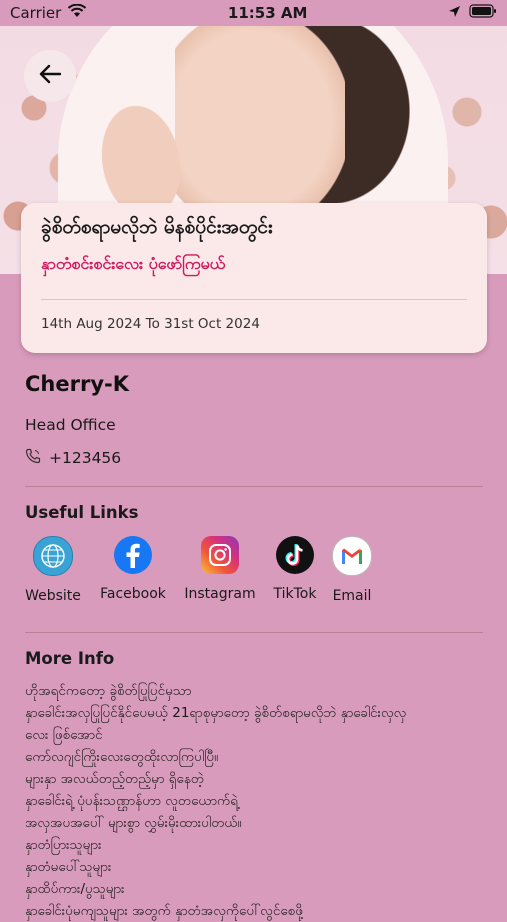 This screenshot has width=507, height=922. What do you see at coordinates (77, 12) in the screenshot?
I see `wifi-icon` at bounding box center [77, 12].